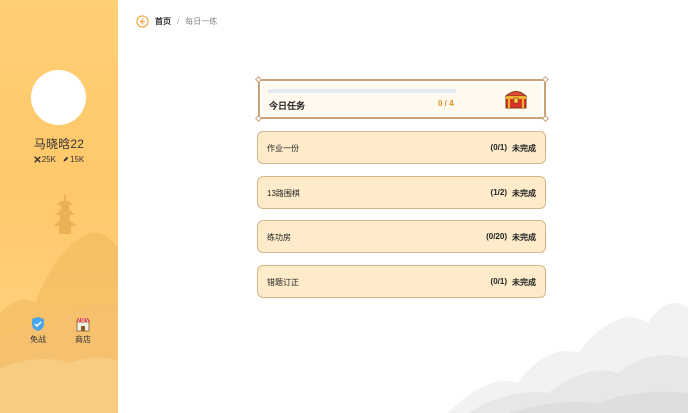 This screenshot has width=688, height=413. I want to click on treasure-chest-icon, so click(516, 98).